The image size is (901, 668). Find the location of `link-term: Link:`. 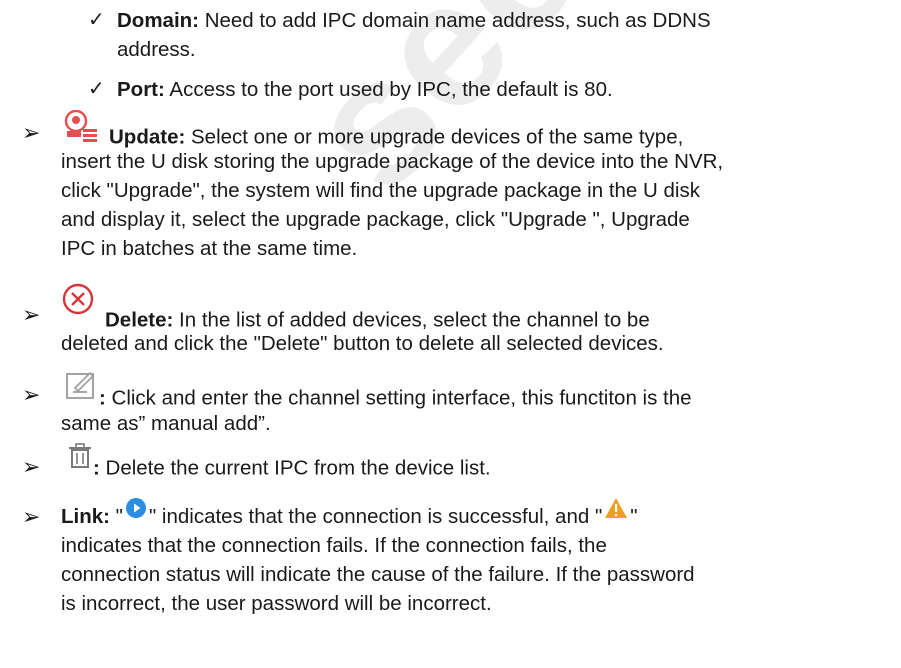

link-term: Link: is located at coordinates (85, 516).